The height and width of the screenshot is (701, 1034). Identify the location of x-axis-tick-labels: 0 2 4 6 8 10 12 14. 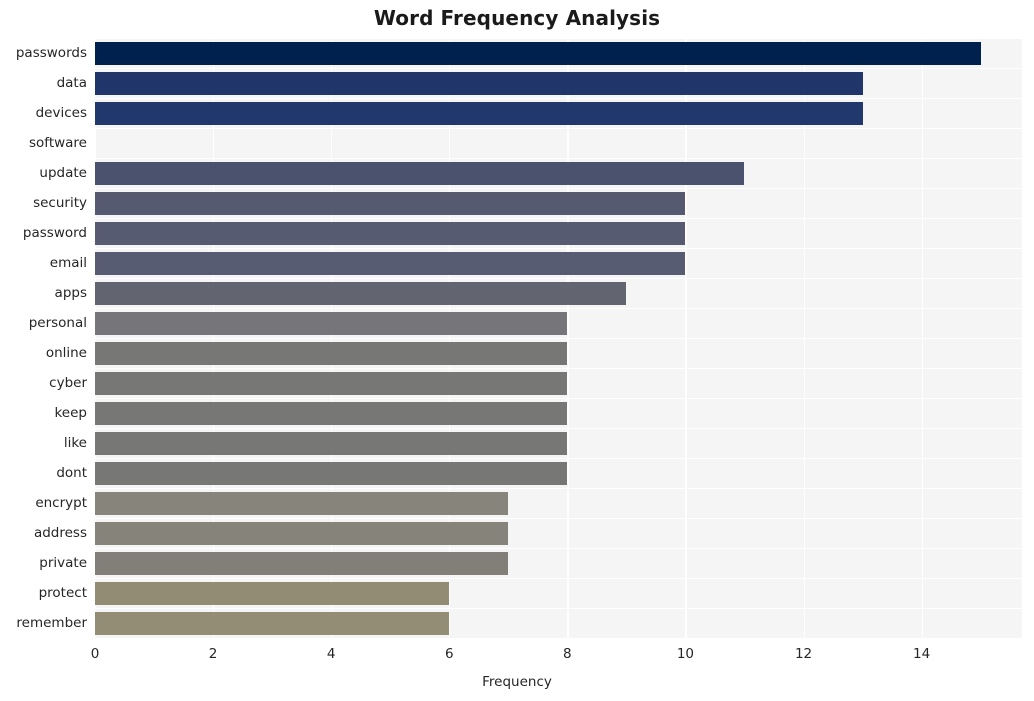
(517, 655).